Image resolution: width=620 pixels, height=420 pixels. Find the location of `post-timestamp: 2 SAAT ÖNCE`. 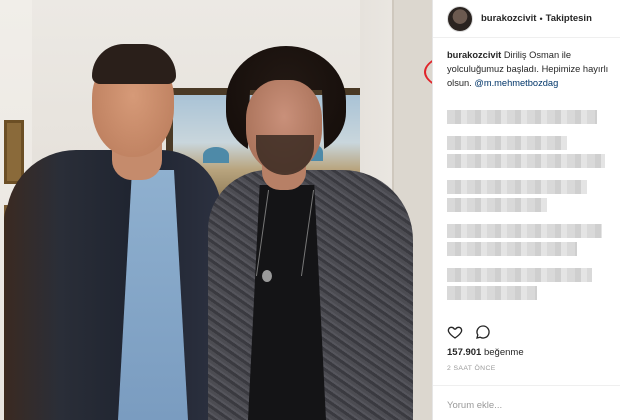

post-timestamp: 2 SAAT ÖNCE is located at coordinates (471, 368).